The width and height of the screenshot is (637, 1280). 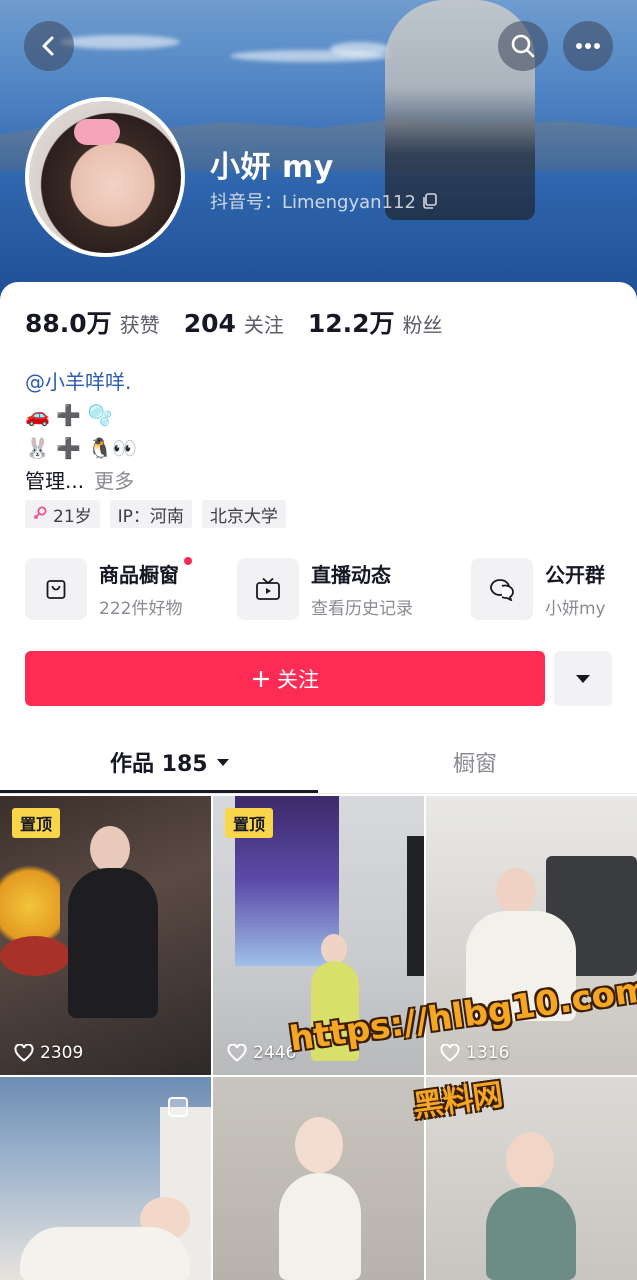 I want to click on content-tabs: 作品 185 橱窗, so click(x=318, y=763).